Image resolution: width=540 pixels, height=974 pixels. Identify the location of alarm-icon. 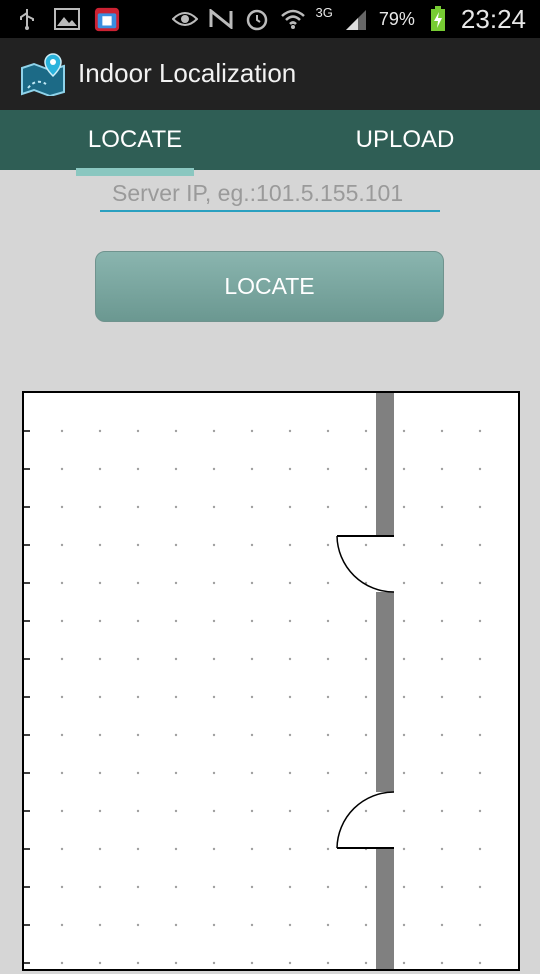
(257, 19).